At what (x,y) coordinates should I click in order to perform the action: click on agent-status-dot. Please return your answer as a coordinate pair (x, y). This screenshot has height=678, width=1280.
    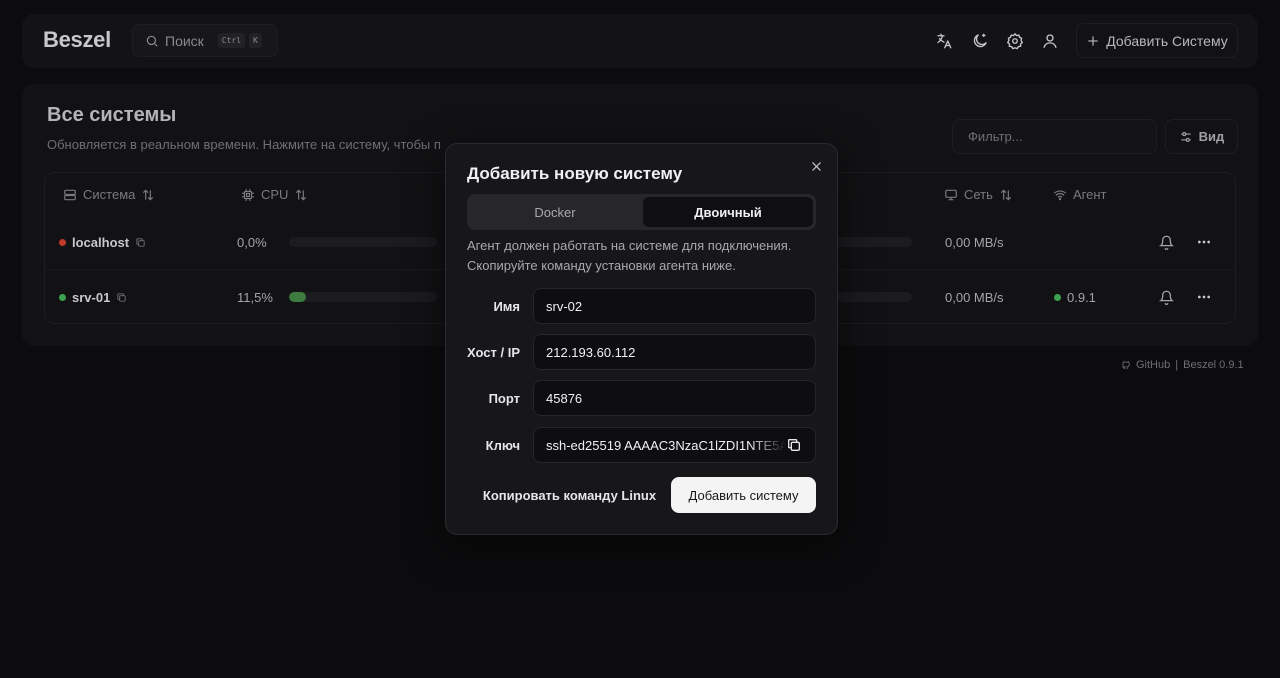
    Looking at the image, I should click on (1057, 297).